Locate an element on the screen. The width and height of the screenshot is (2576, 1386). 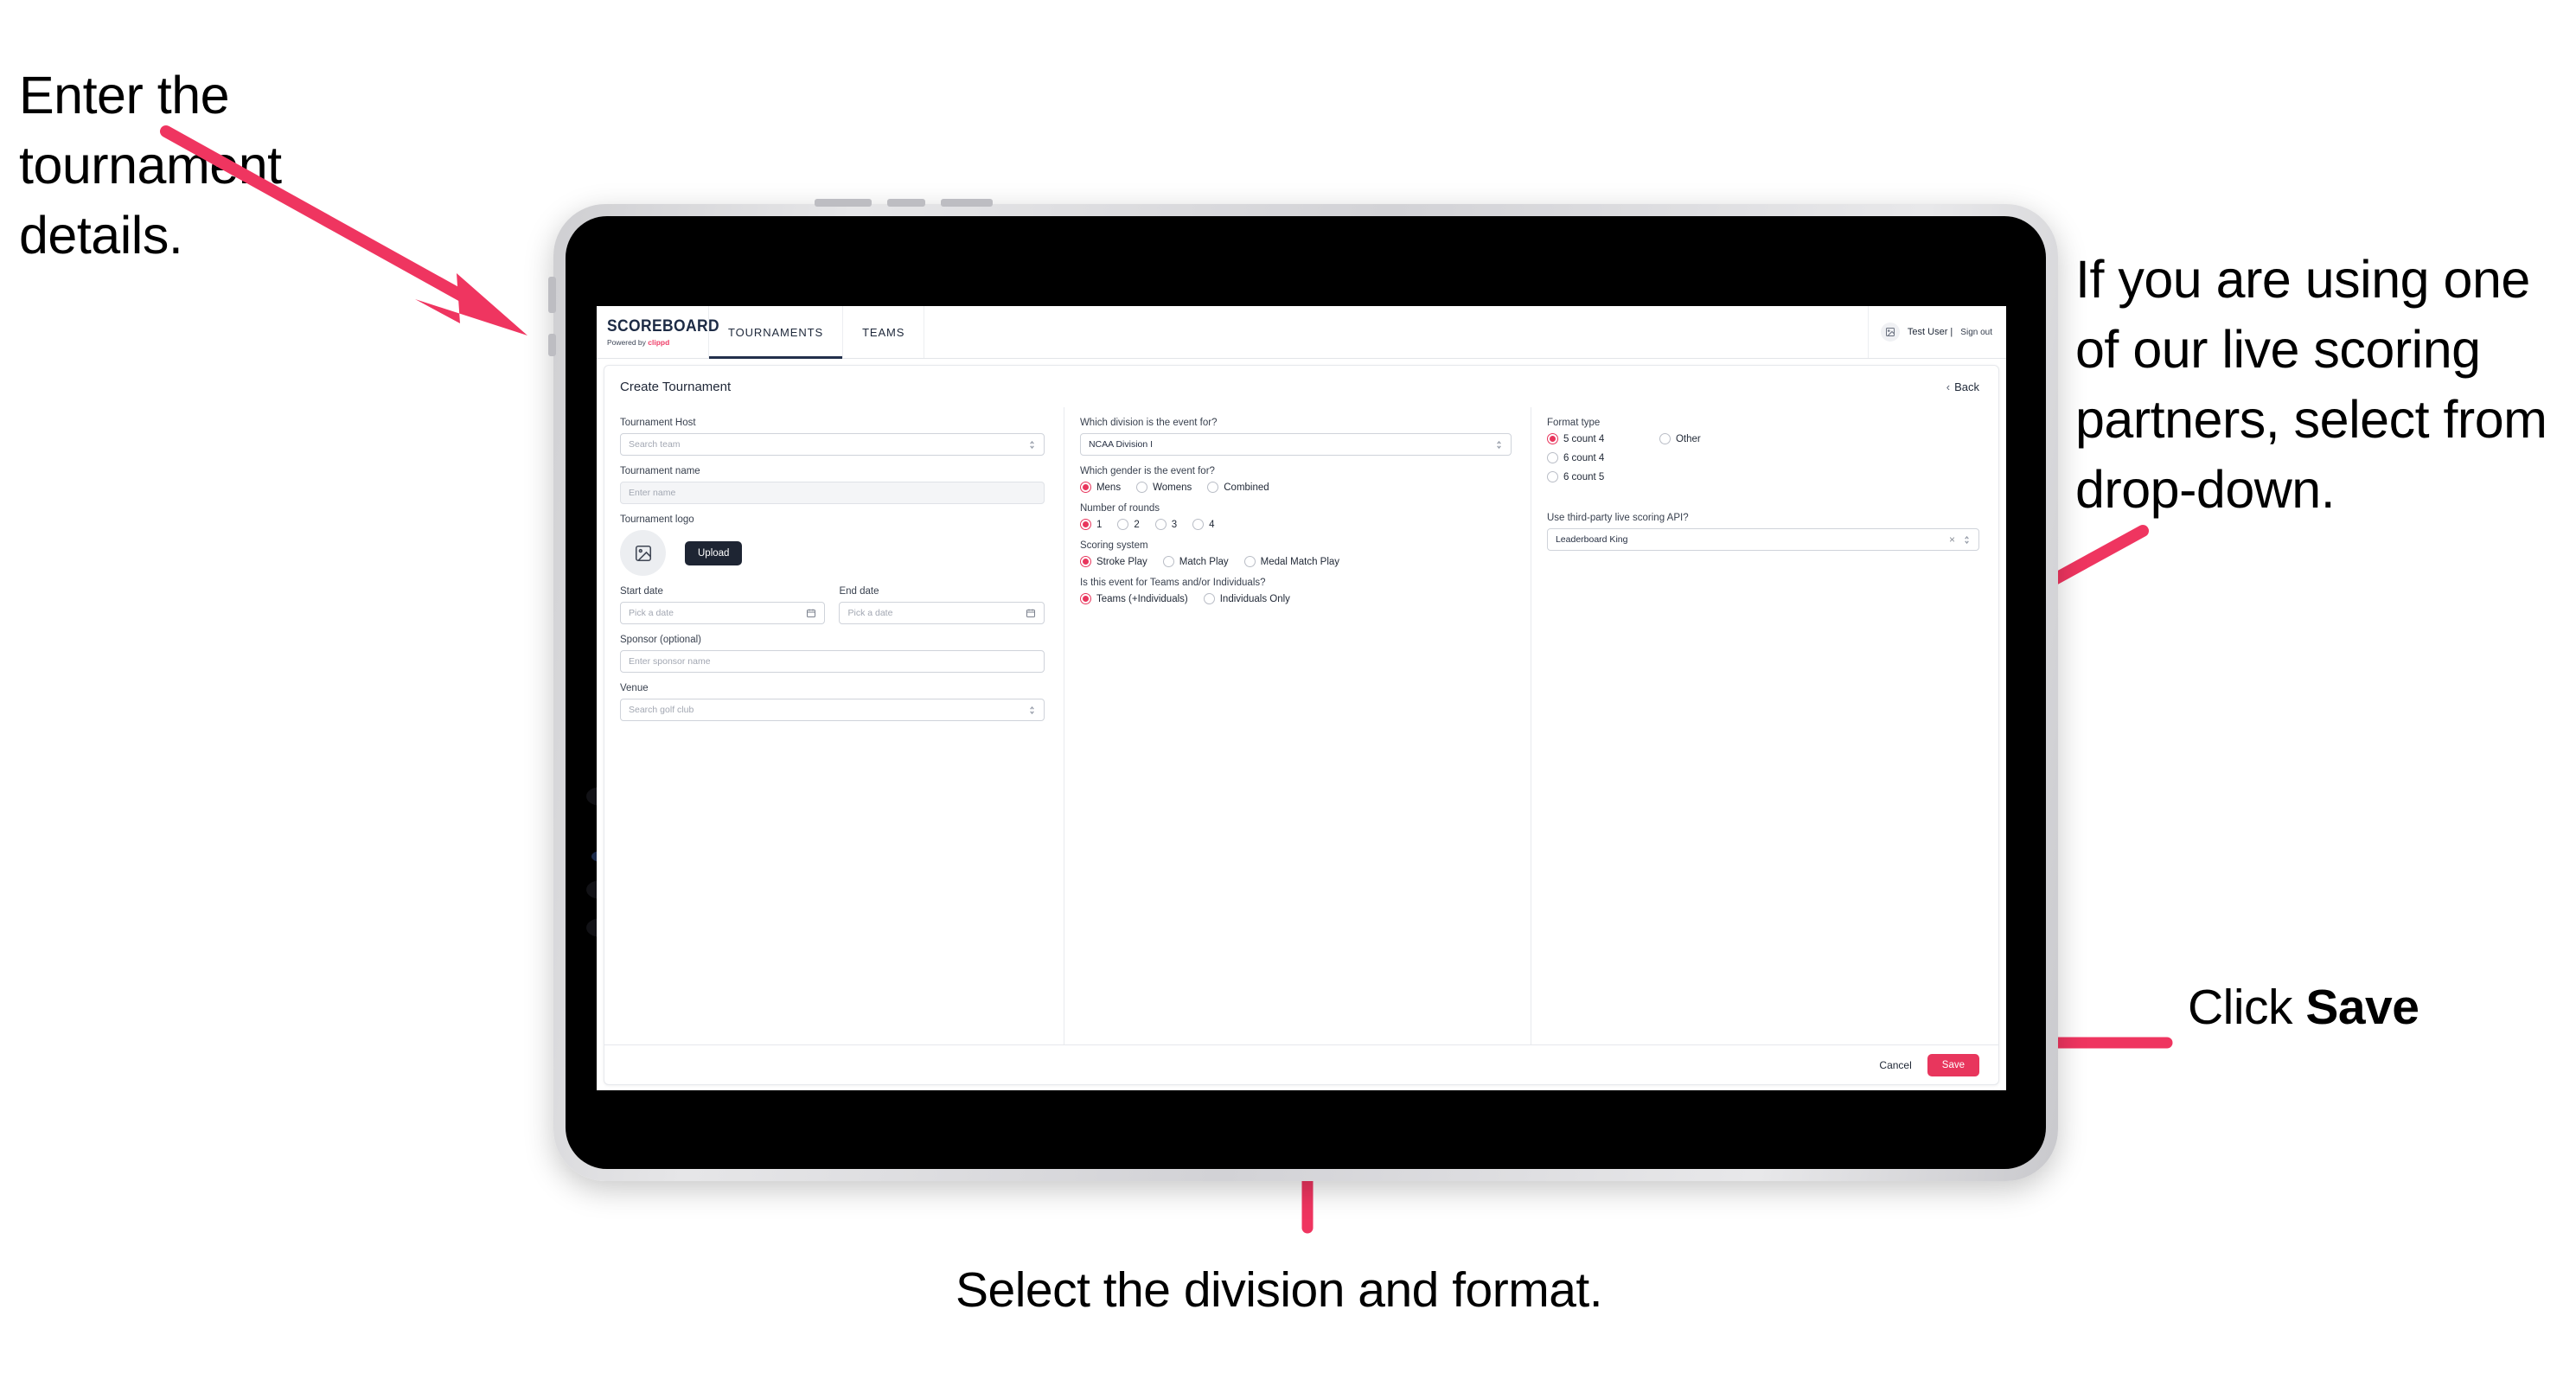
save-button: Save is located at coordinates (1953, 1064).